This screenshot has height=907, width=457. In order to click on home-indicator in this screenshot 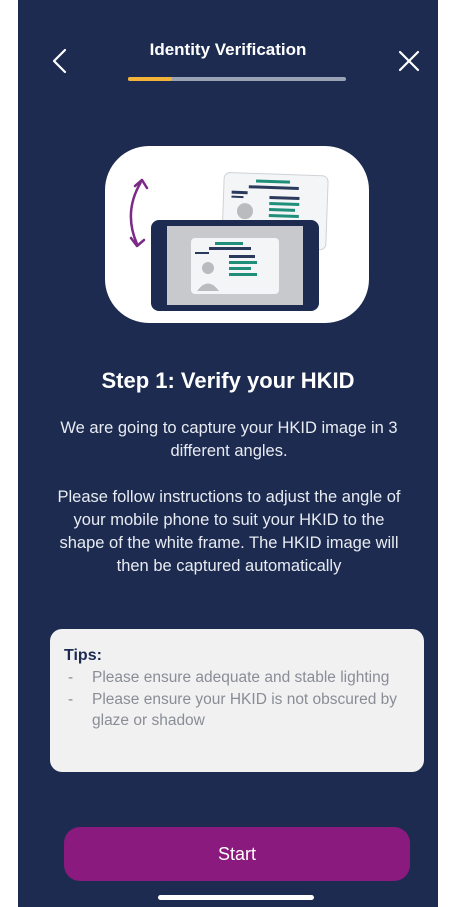, I will do `click(236, 897)`.